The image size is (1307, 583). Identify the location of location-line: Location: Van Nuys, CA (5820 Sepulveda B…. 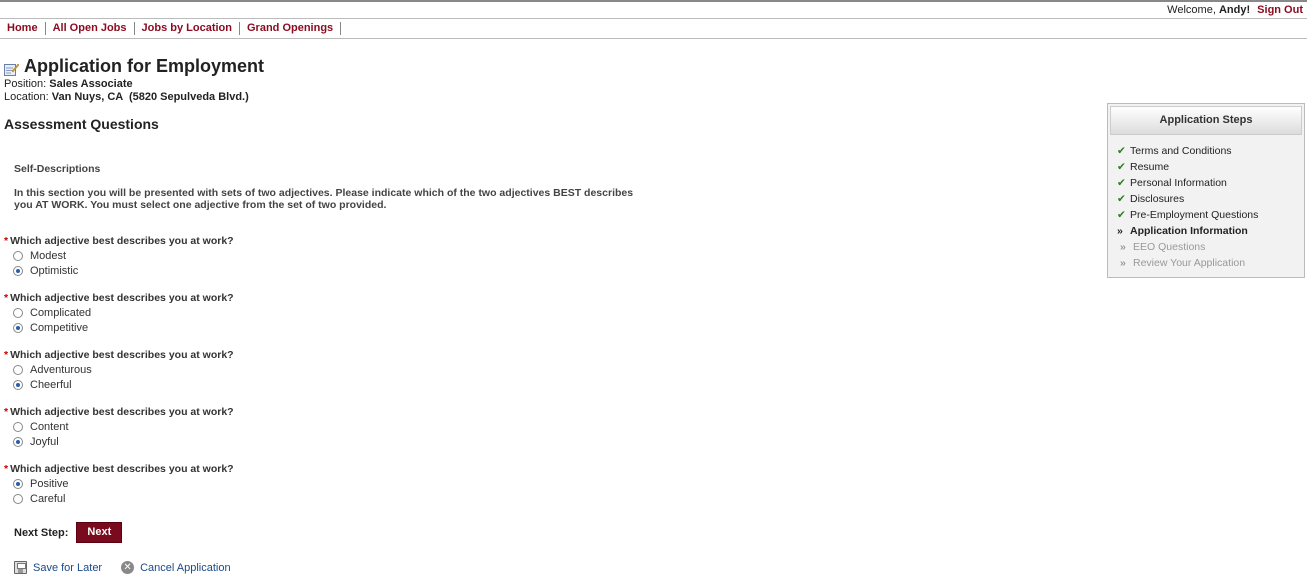
(134, 97).